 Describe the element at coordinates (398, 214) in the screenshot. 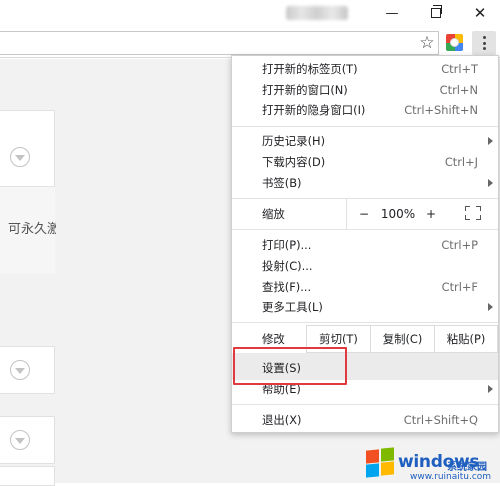

I see `zoom-level: 100%` at that location.